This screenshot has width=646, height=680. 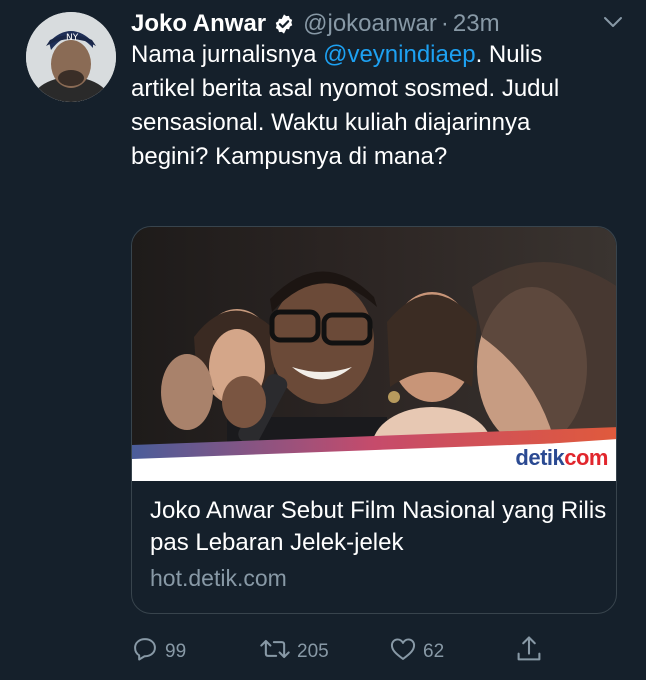 I want to click on share-icon, so click(x=529, y=652).